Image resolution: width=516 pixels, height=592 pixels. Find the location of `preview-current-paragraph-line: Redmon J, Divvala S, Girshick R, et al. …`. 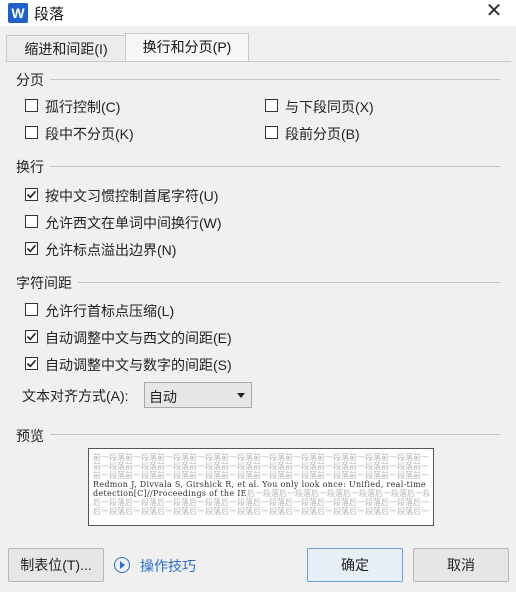

preview-current-paragraph-line: Redmon J, Divvala S, Girshick R, et al. … is located at coordinates (261, 484).